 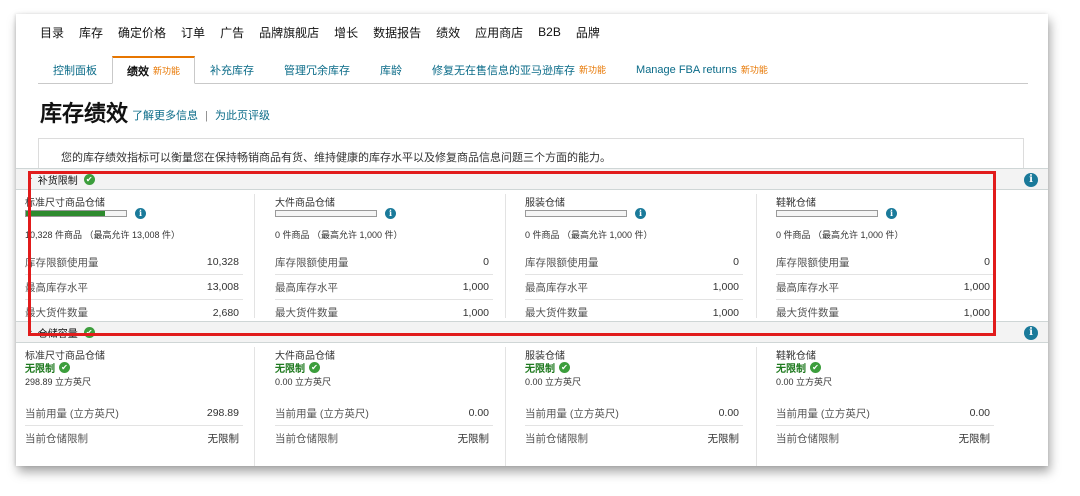 What do you see at coordinates (201, 115) in the screenshot?
I see `title-links: 了解更多信息 | 为此页评级` at bounding box center [201, 115].